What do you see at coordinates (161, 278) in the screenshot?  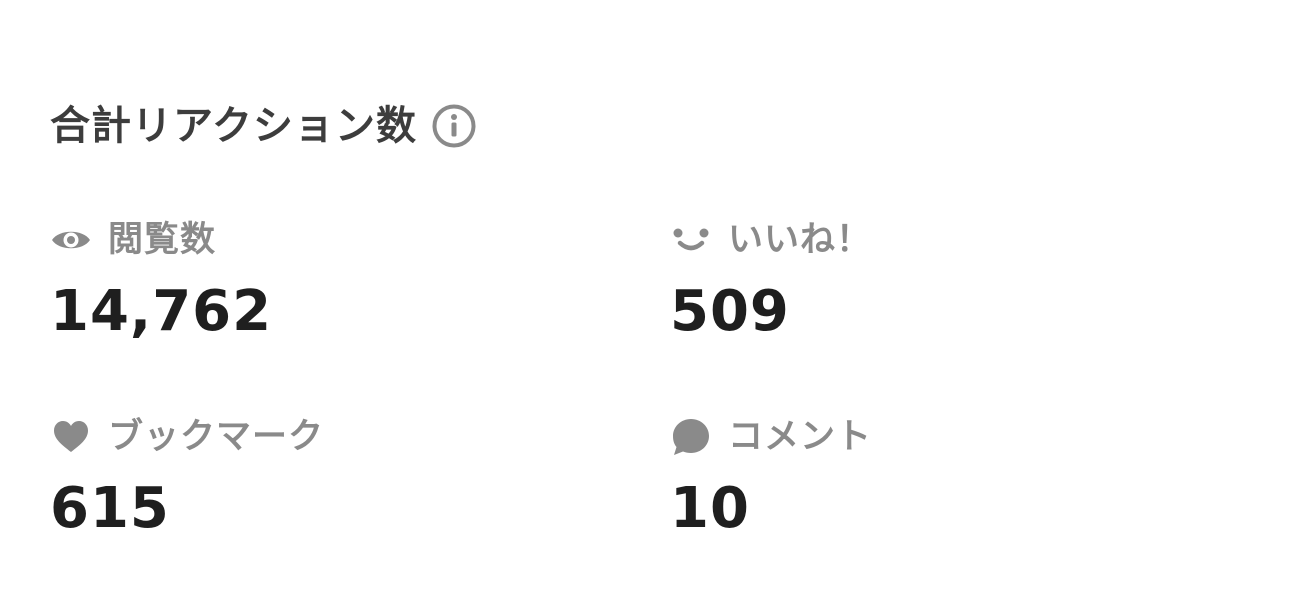 I see `stat-views: 閲覧数 14,762` at bounding box center [161, 278].